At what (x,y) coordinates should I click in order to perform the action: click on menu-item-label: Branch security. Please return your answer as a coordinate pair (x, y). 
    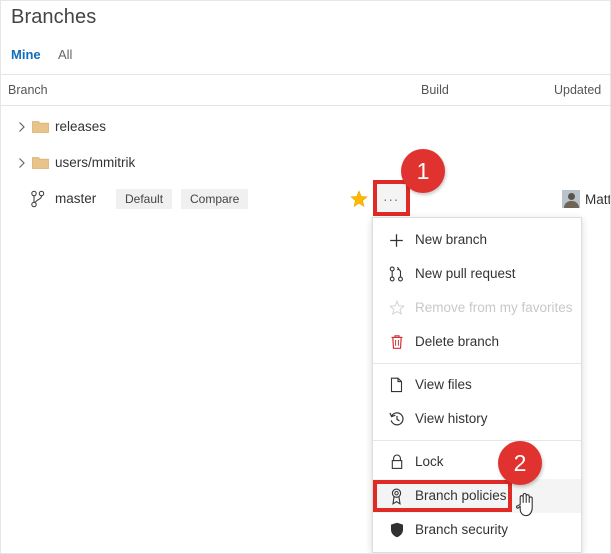
    Looking at the image, I should click on (462, 529).